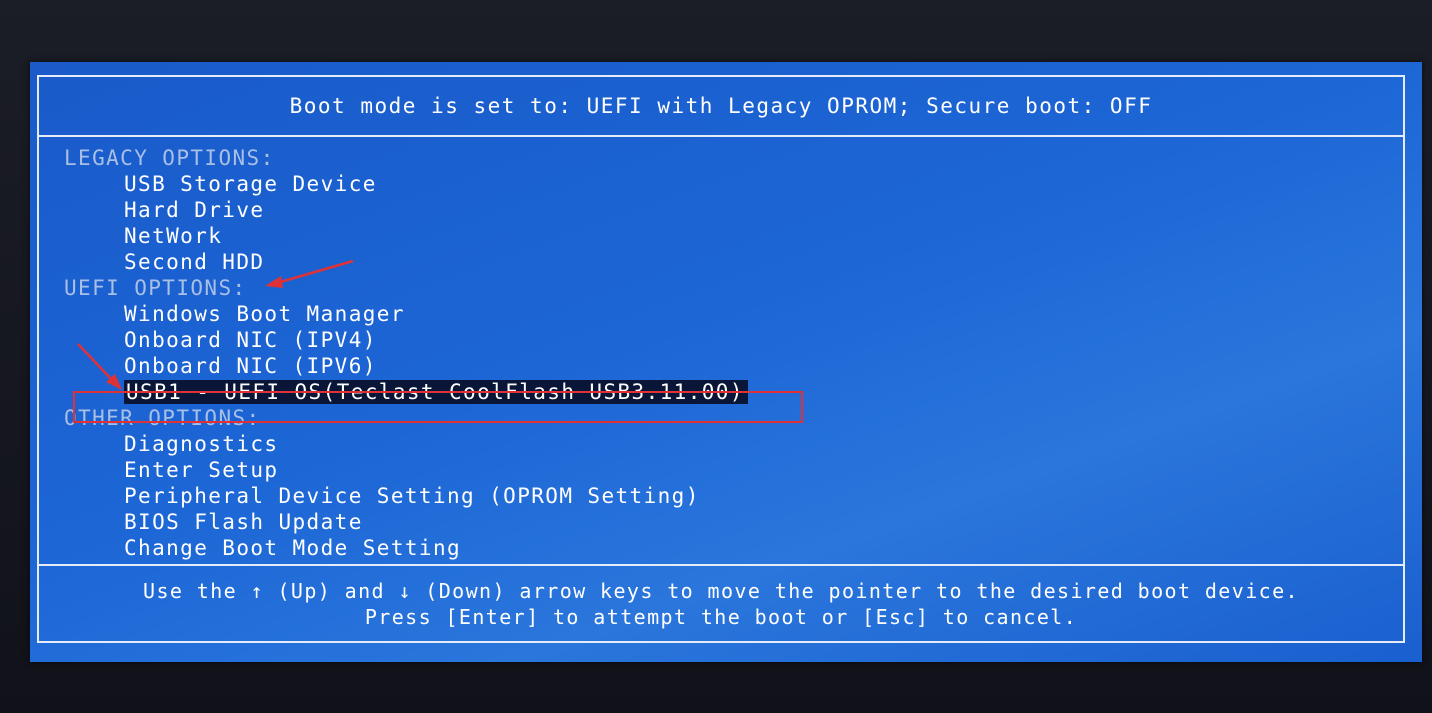 This screenshot has height=713, width=1432. I want to click on boot-item-usb-storage: USB Storage Device, so click(714, 184).